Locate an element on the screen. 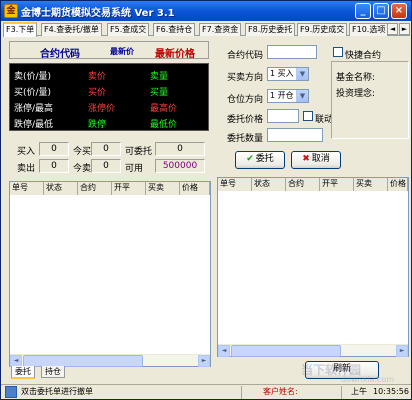 Image resolution: width=412 pixels, height=400 pixels. scroll-left-icon: ◄ is located at coordinates (224, 351).